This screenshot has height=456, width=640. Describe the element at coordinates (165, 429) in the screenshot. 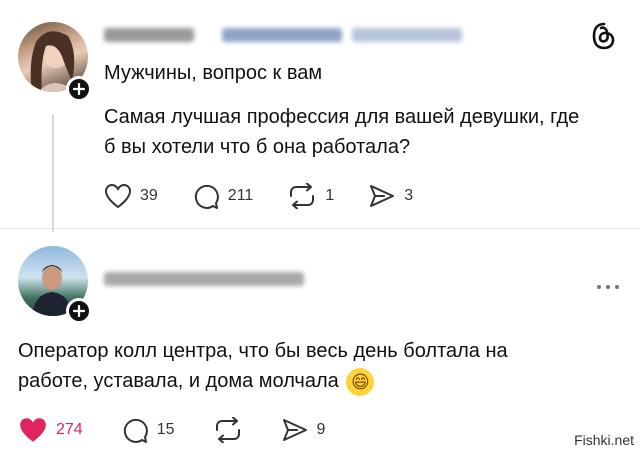

I see `comment-count: 15` at that location.